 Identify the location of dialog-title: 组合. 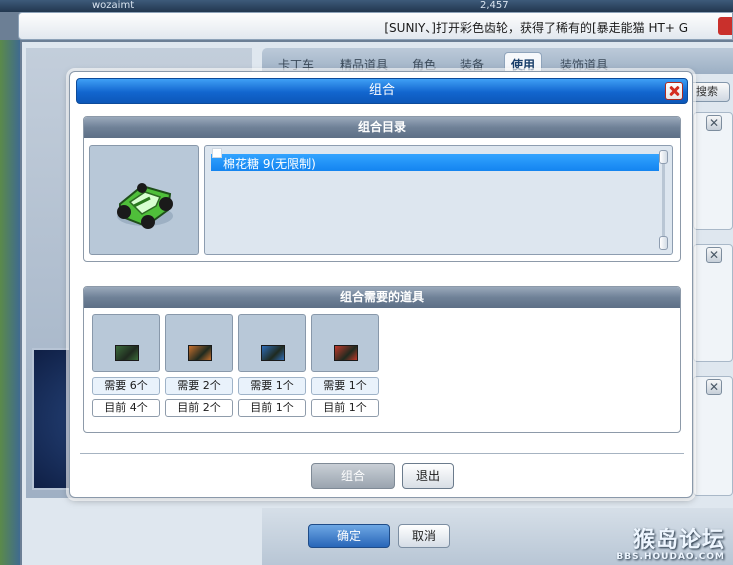
(381, 90).